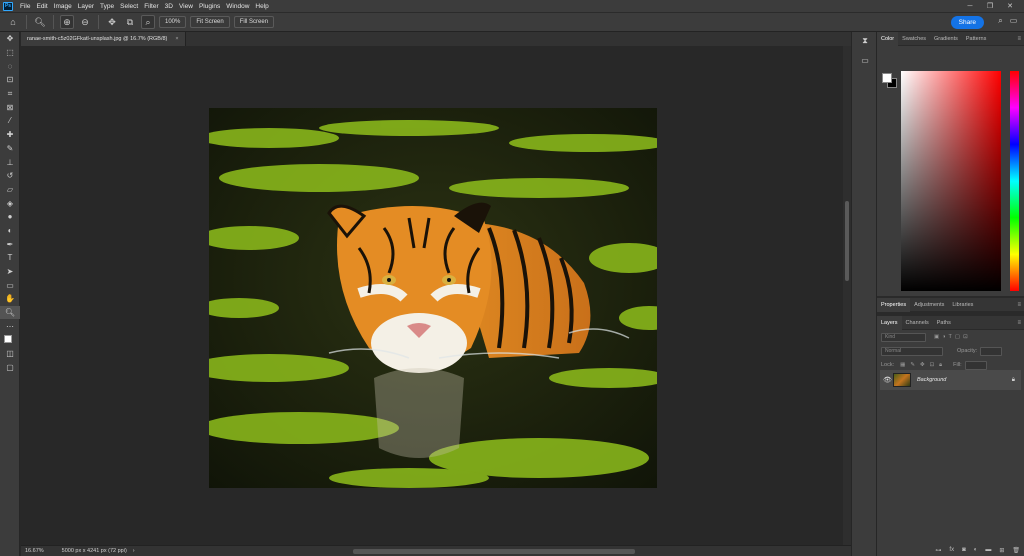 The height and width of the screenshot is (556, 1024). I want to click on tool-lasso: ◌, so click(10, 66).